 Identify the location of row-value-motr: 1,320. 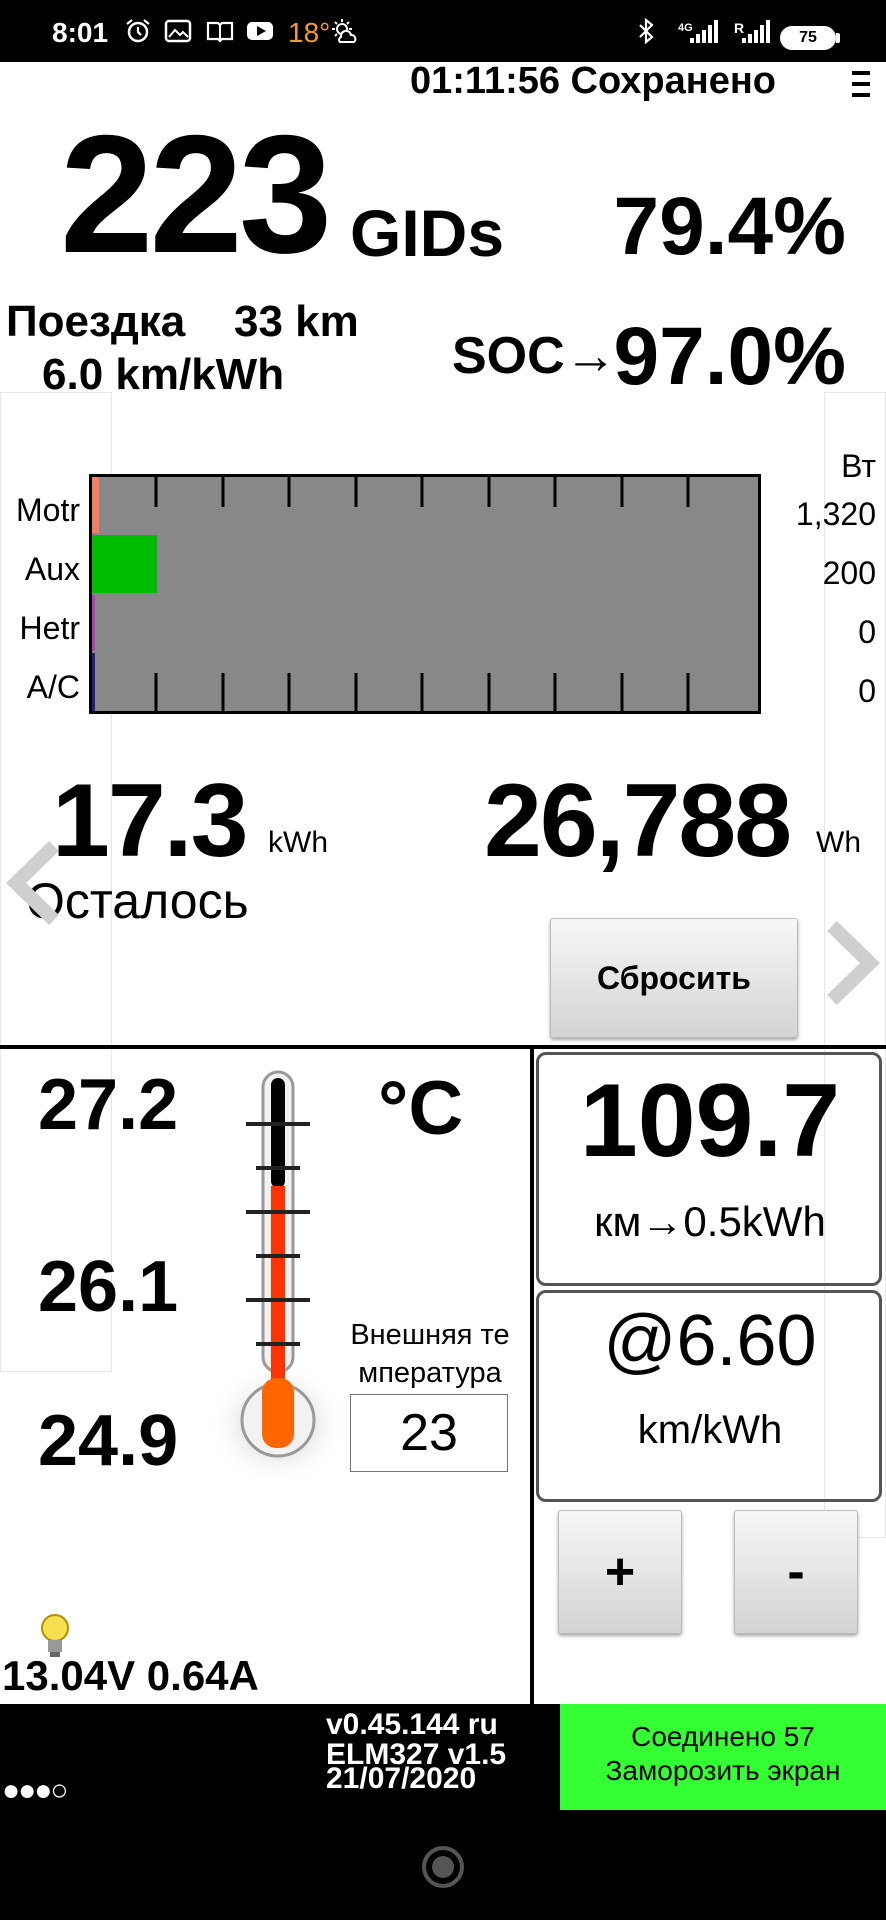
(835, 514).